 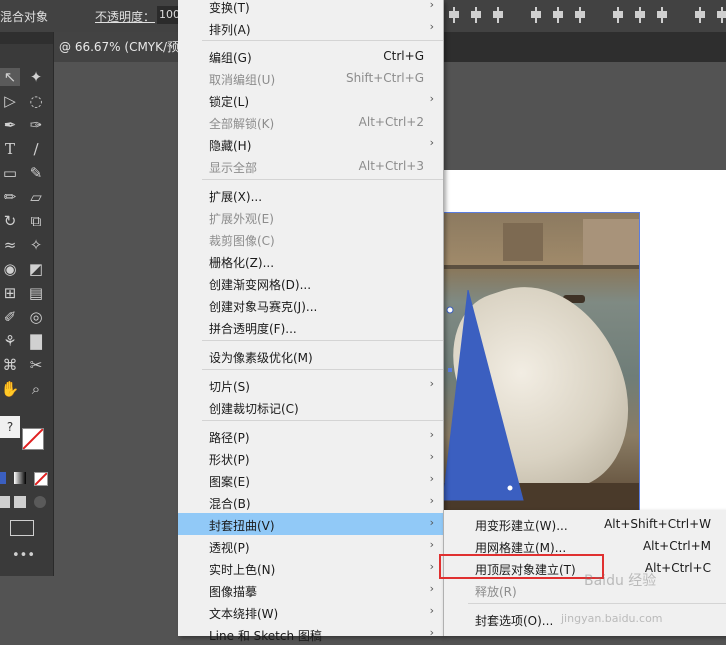 What do you see at coordinates (310, 407) in the screenshot?
I see `menu-item: 创建裁切标记(C)` at bounding box center [310, 407].